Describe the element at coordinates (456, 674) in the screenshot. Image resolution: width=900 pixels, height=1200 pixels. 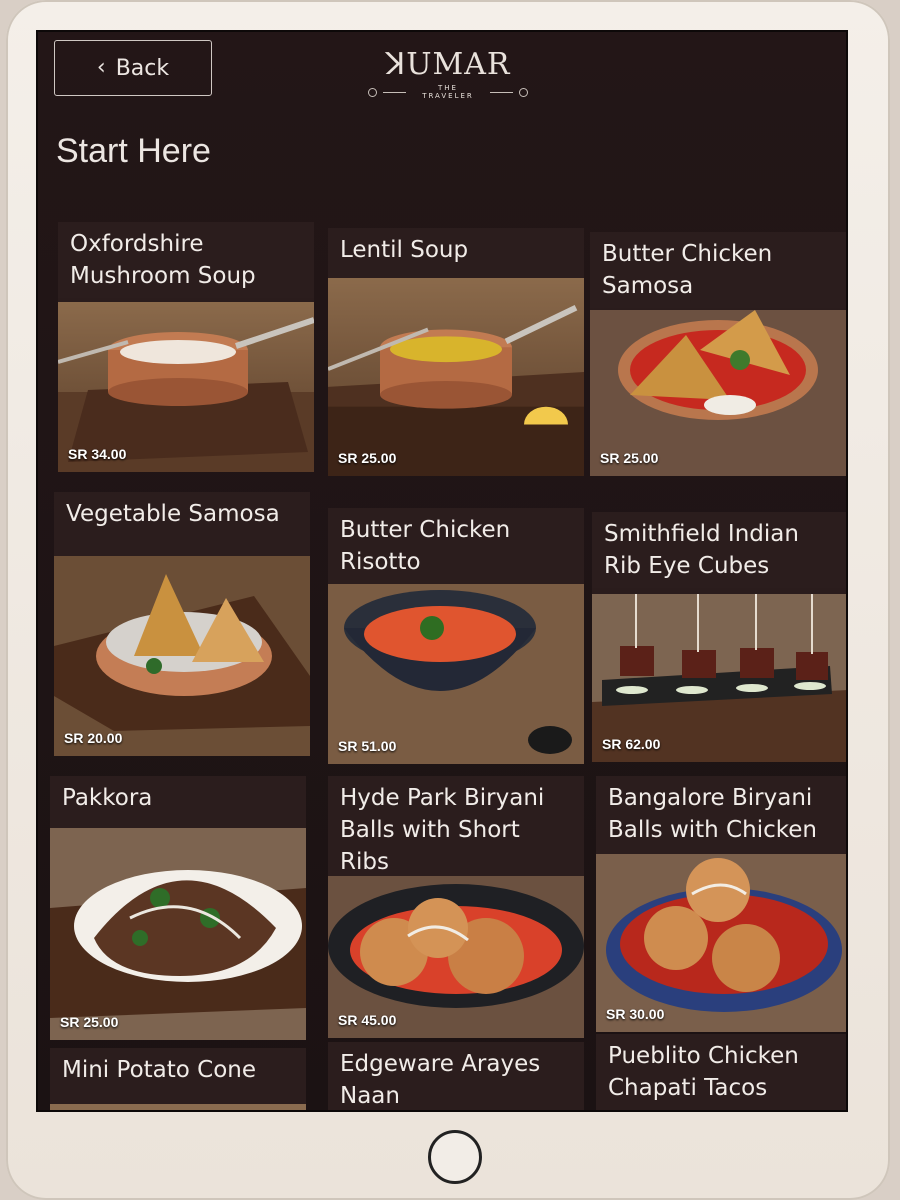
I see `food-photo: SR 51.00` at that location.